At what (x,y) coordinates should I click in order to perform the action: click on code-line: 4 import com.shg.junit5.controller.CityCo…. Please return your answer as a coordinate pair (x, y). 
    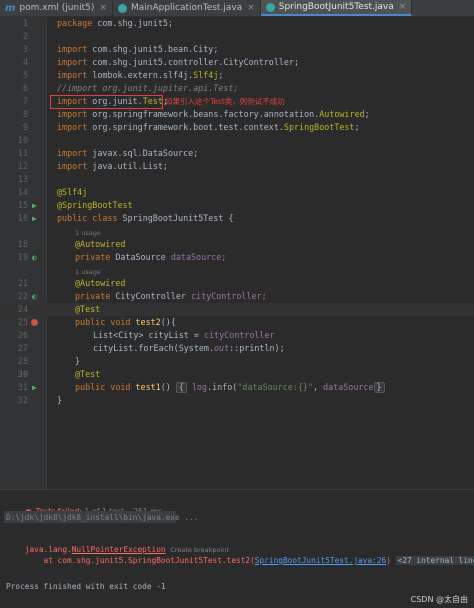
    Looking at the image, I should click on (161, 62).